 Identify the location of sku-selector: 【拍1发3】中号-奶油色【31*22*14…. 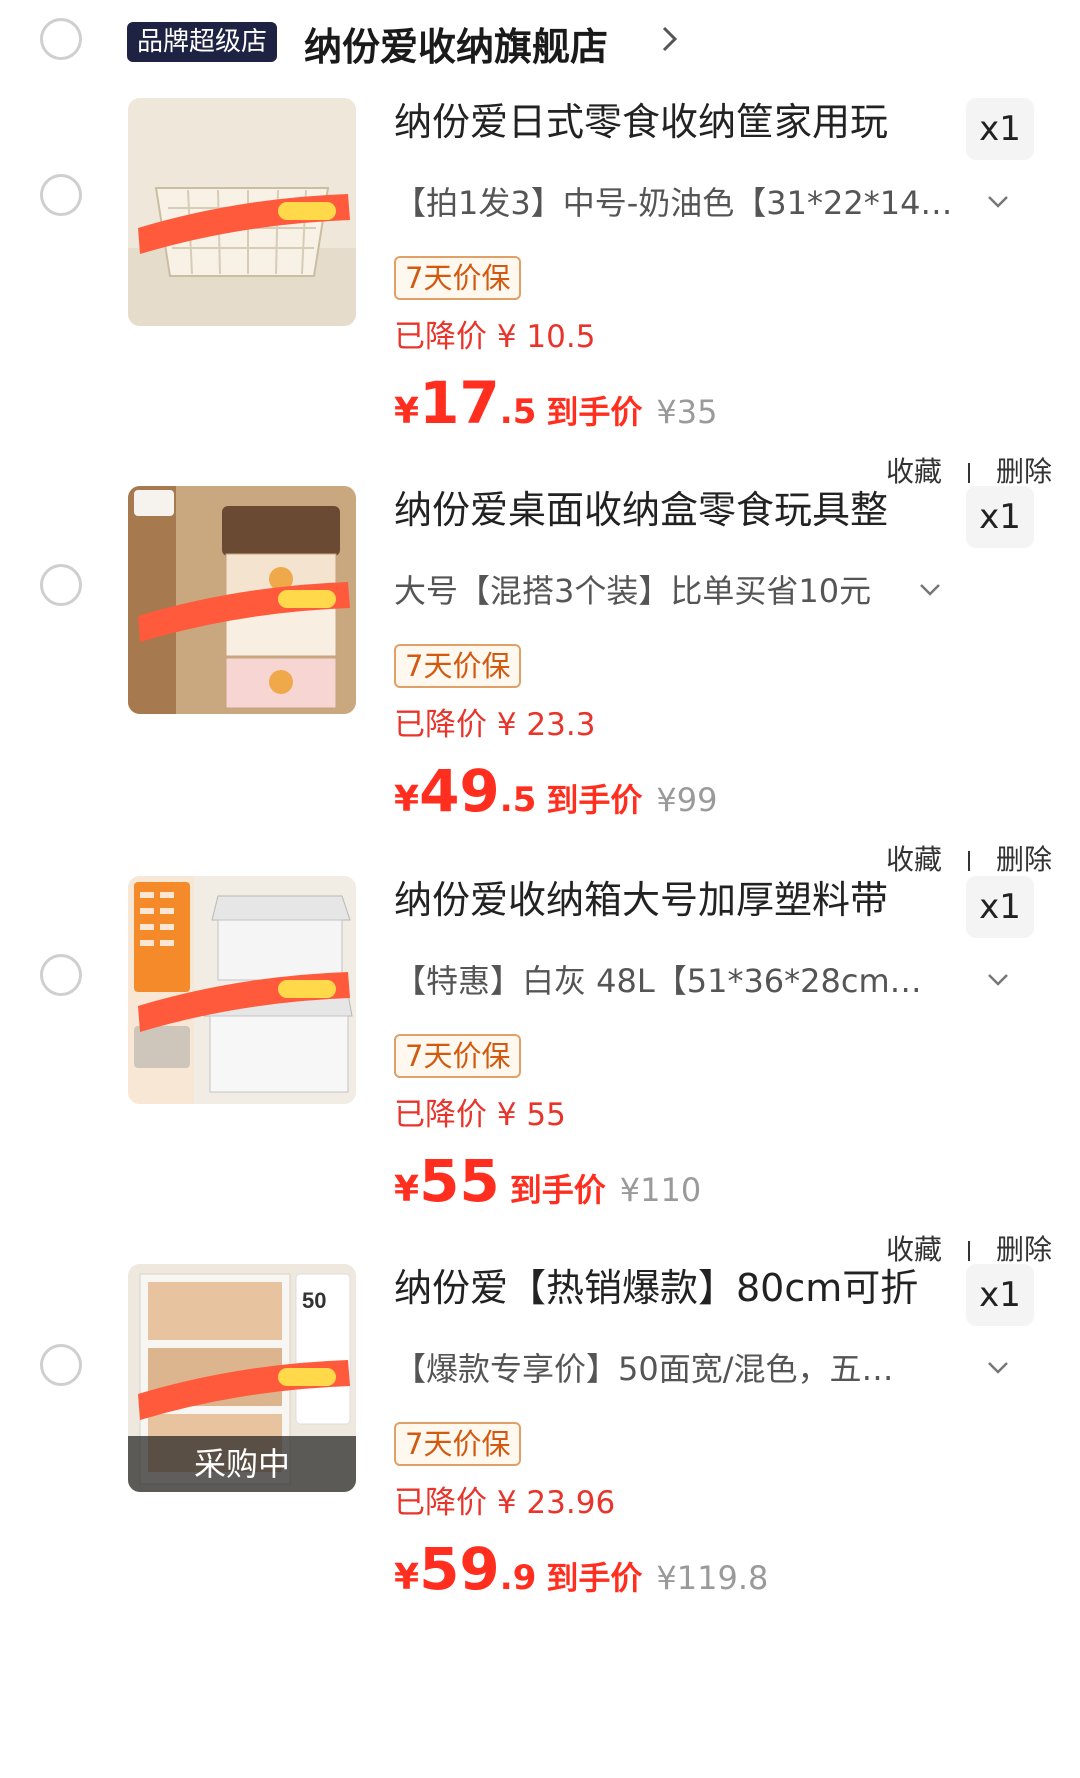
(674, 203).